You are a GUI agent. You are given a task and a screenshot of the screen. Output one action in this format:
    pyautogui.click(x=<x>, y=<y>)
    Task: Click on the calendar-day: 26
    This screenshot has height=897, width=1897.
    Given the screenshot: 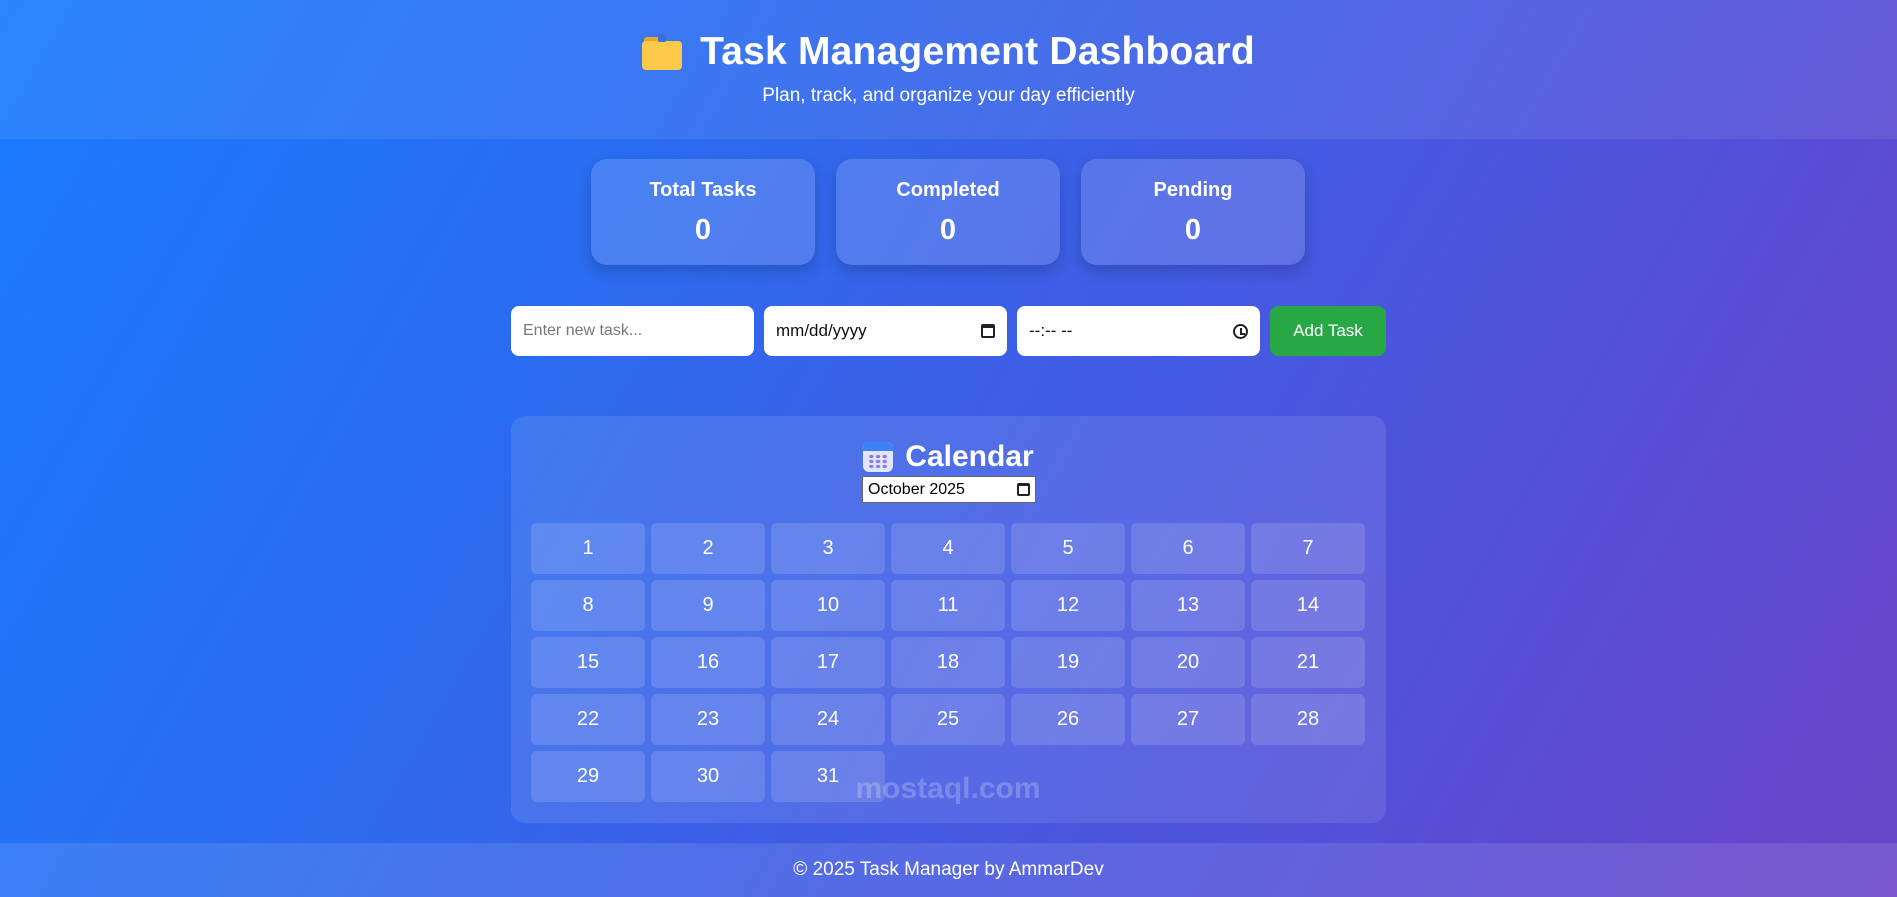 What is the action you would take?
    pyautogui.click(x=1068, y=719)
    